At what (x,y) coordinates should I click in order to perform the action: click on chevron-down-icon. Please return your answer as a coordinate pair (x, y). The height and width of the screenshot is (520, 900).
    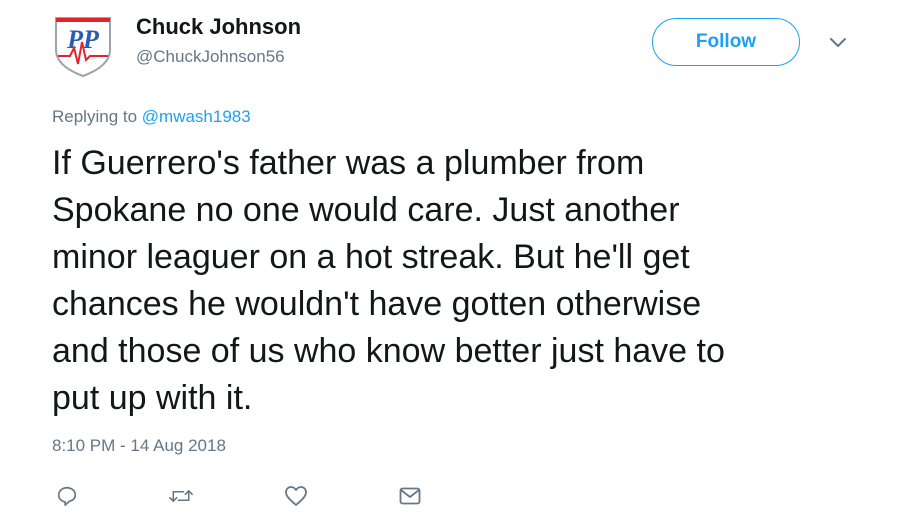
    Looking at the image, I should click on (838, 43).